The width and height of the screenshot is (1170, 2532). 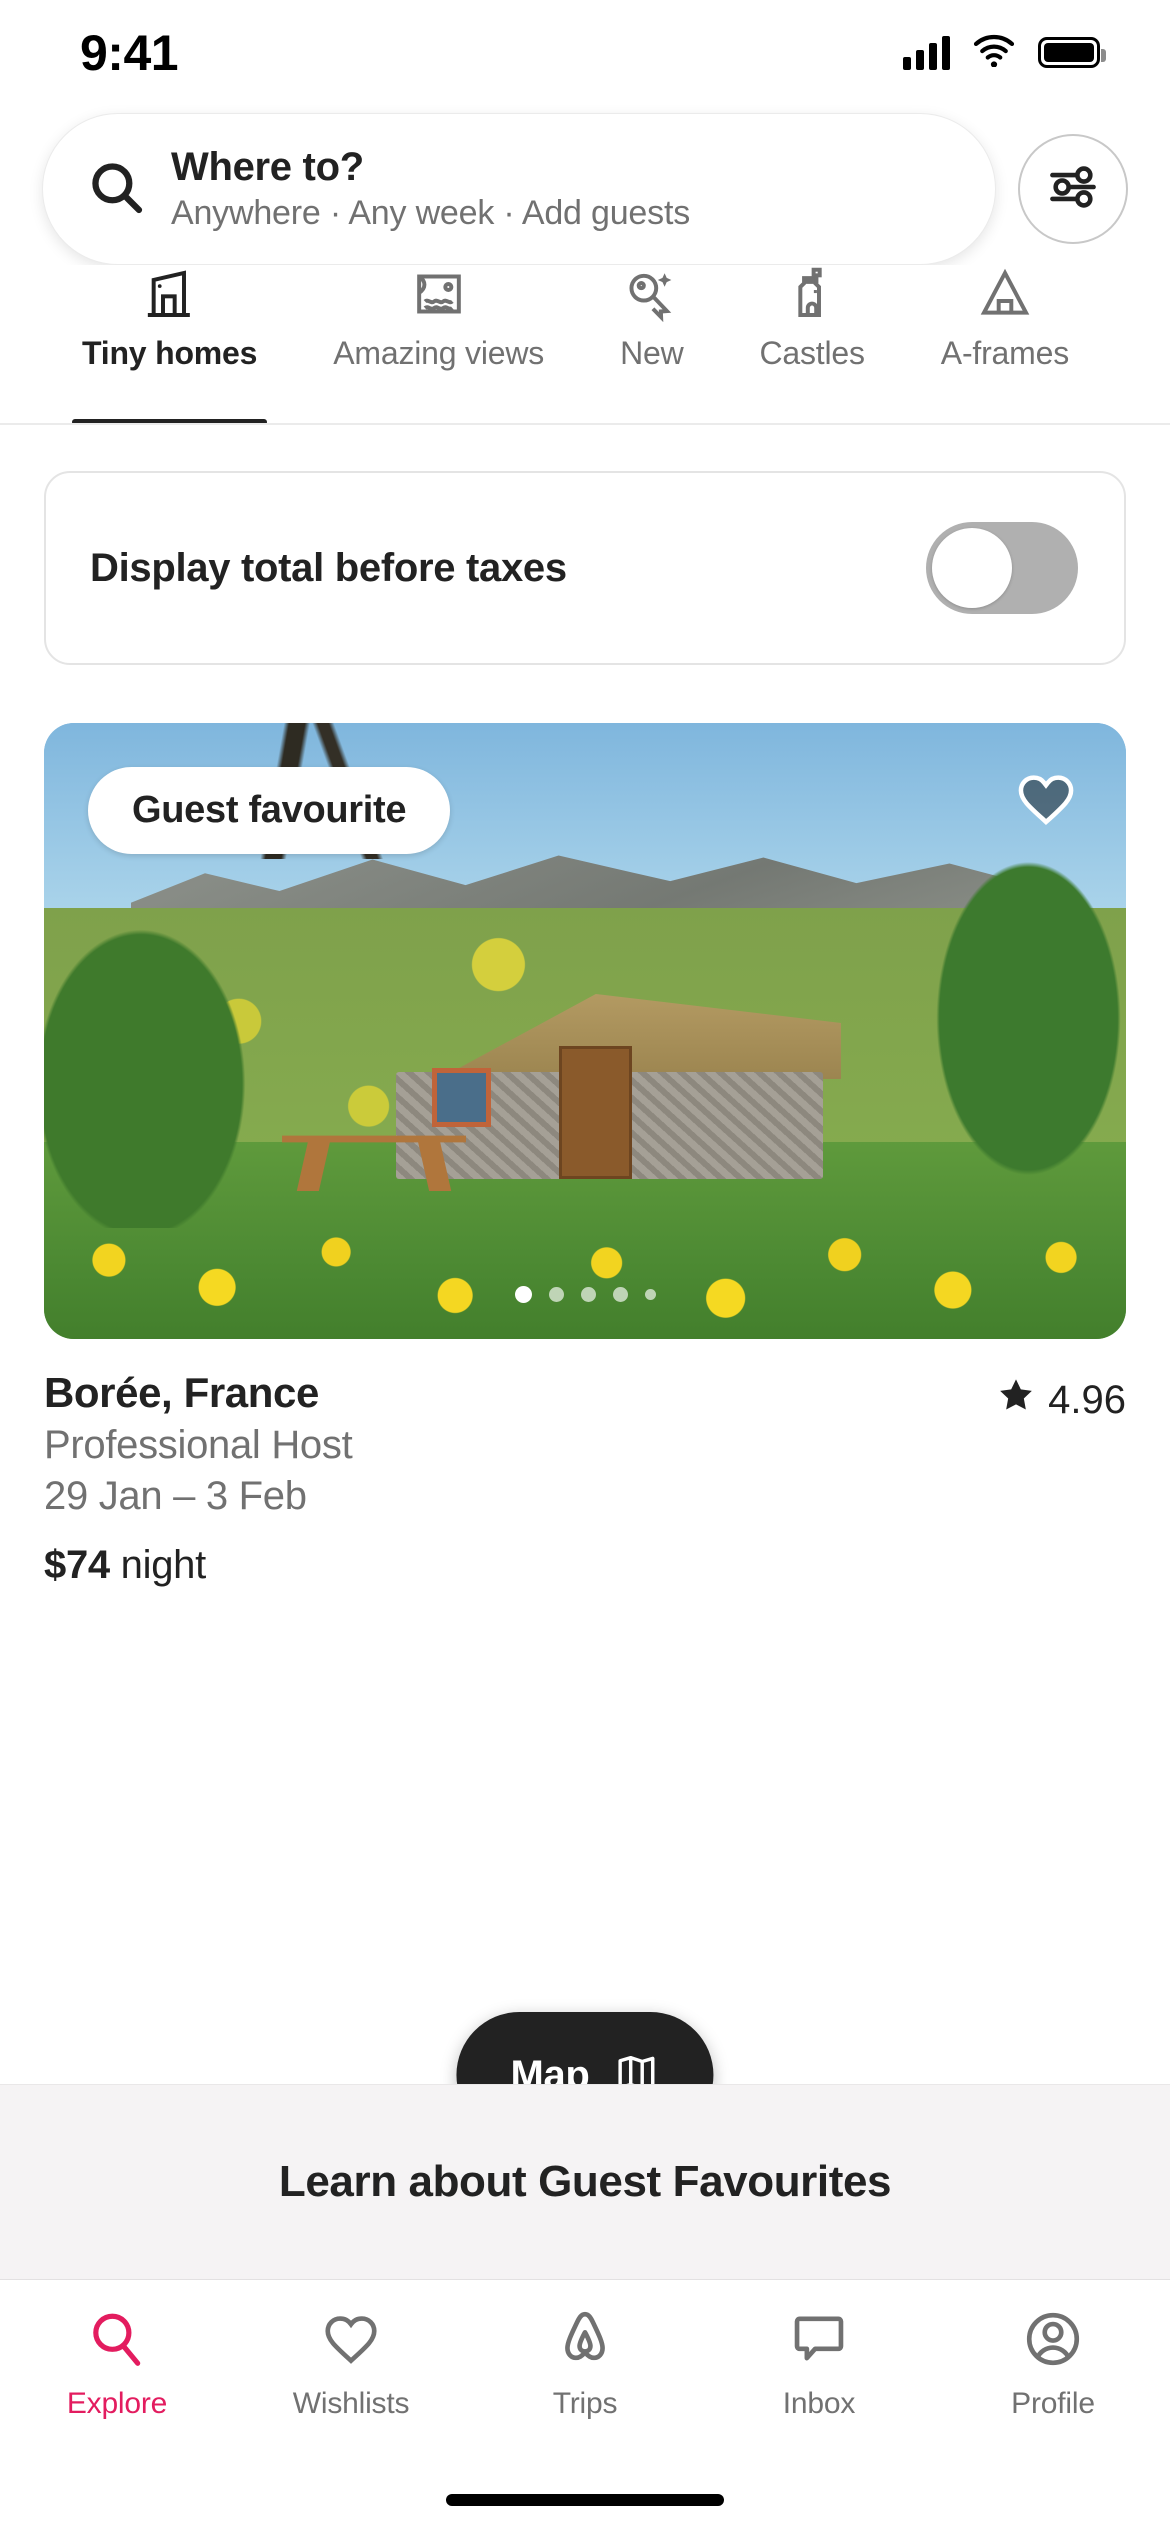 I want to click on guest-favourite-badge: Guest favourite, so click(x=269, y=810).